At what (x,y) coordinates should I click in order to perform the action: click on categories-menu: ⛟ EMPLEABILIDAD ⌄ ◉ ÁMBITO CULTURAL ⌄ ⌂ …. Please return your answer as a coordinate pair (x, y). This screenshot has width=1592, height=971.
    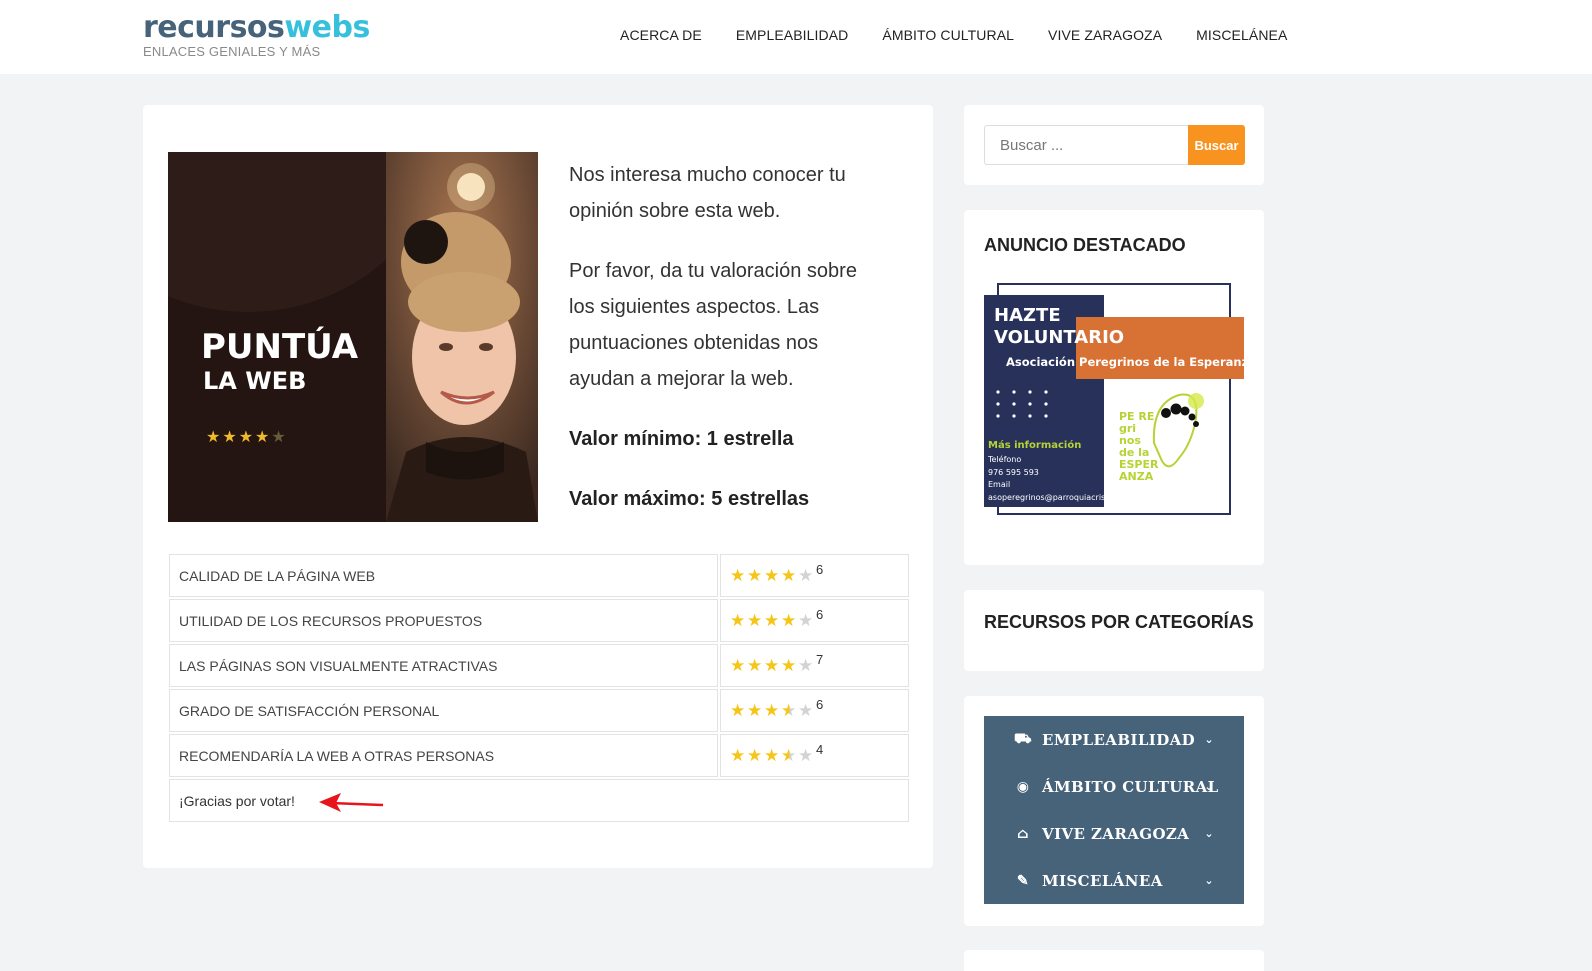
    Looking at the image, I should click on (1114, 810).